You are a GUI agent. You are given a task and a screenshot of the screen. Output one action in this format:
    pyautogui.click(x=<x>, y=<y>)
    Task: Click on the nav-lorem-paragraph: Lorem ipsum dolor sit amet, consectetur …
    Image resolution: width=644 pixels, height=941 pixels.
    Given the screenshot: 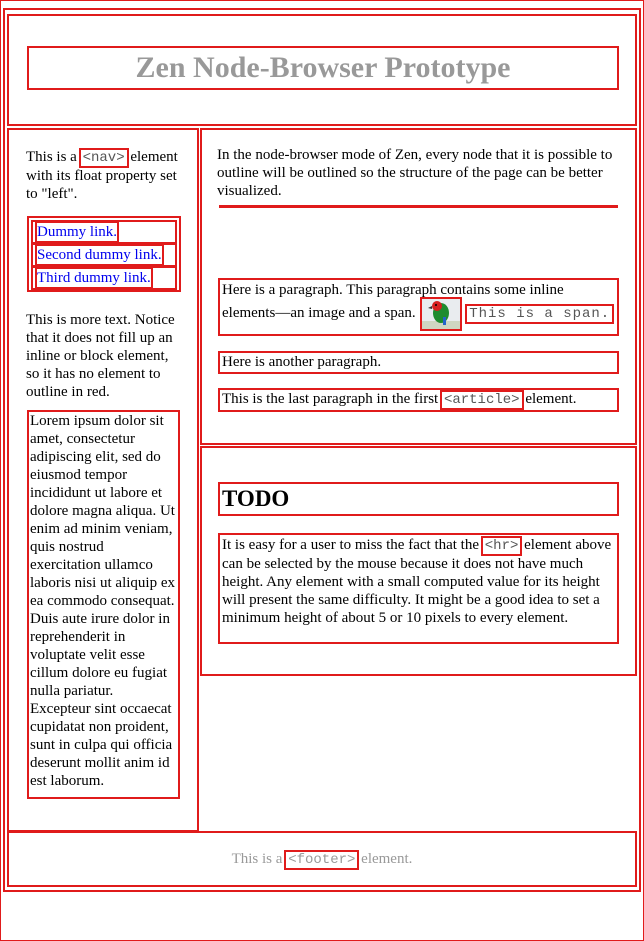 What is the action you would take?
    pyautogui.click(x=103, y=604)
    